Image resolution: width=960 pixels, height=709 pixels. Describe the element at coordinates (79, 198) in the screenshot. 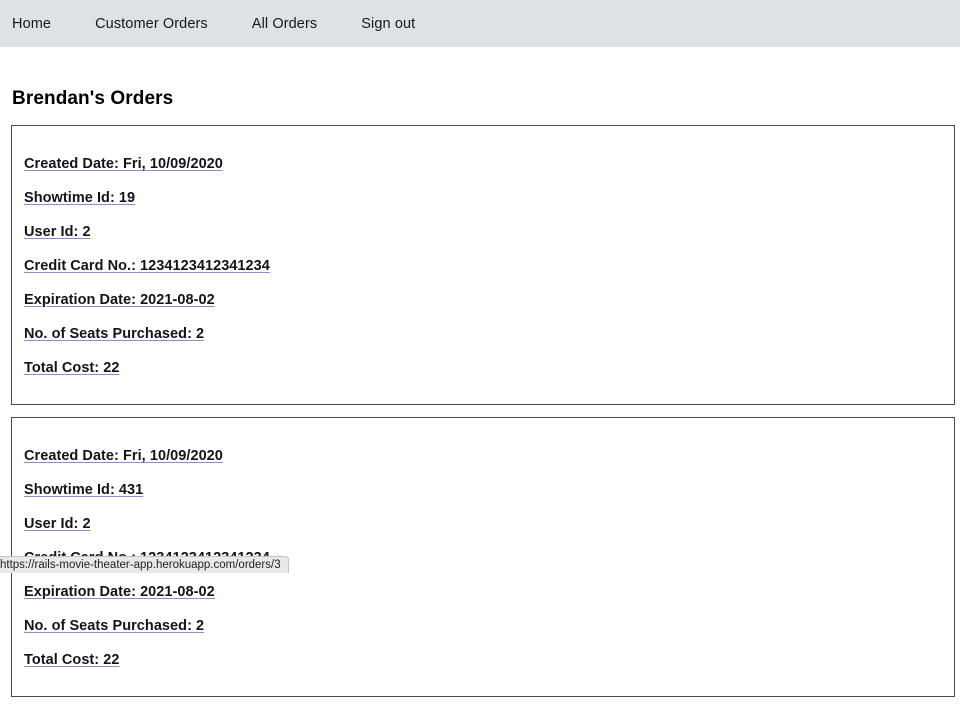

I see `order-showtime-id: Showtime Id: 19` at that location.